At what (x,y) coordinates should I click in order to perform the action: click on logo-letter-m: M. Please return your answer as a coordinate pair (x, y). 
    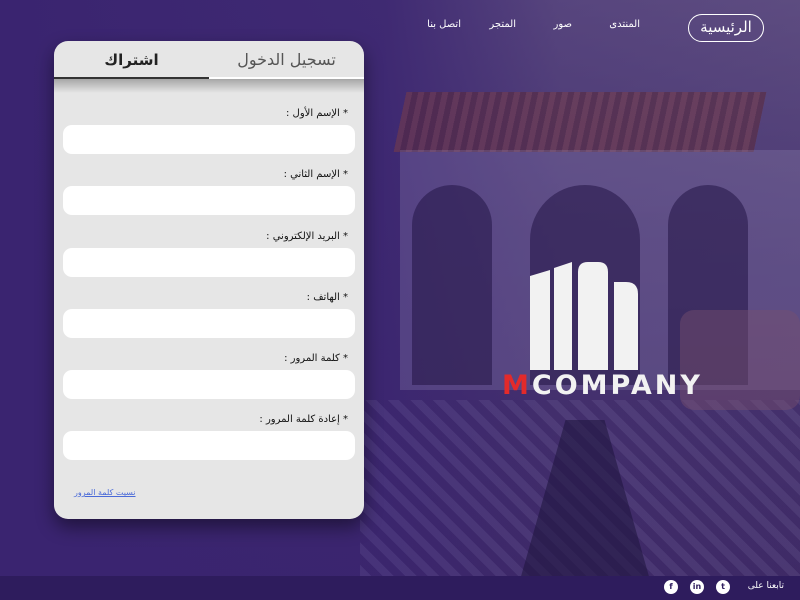
    Looking at the image, I should click on (517, 385).